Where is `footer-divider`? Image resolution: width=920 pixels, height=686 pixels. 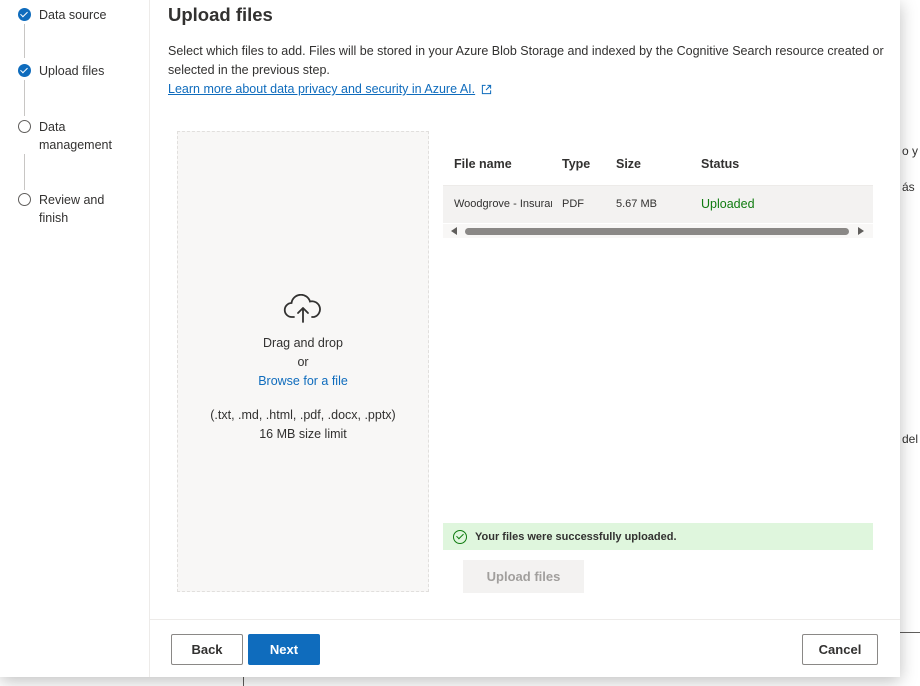
footer-divider is located at coordinates (525, 619).